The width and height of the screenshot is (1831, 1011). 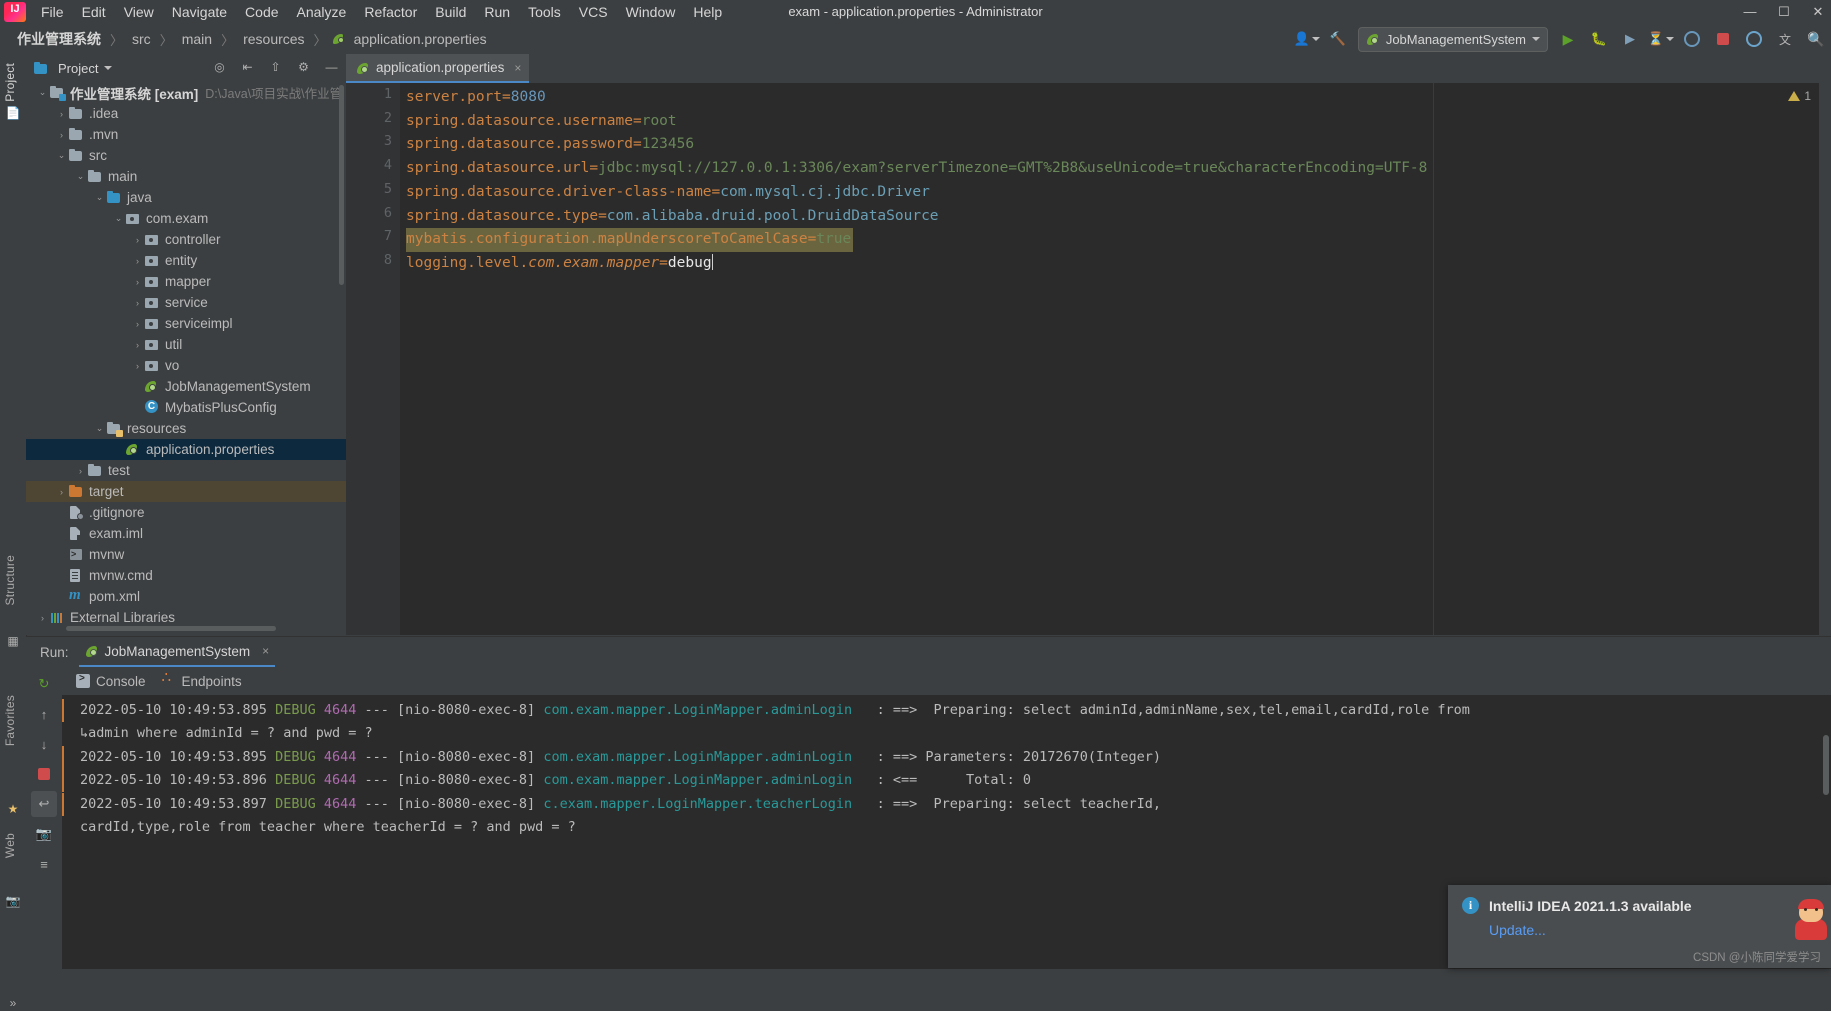 I want to click on tree-node--exam-: ⌄ 作业管理系统 [exam] D:\Java\项目实战\作业管, so click(x=186, y=92).